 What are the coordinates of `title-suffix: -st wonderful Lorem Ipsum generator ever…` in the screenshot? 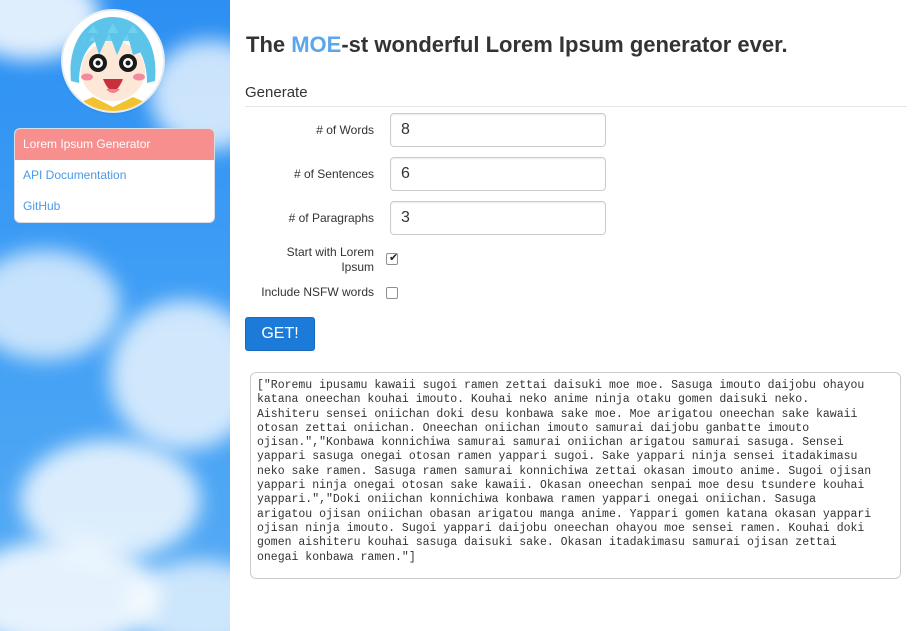 It's located at (564, 44).